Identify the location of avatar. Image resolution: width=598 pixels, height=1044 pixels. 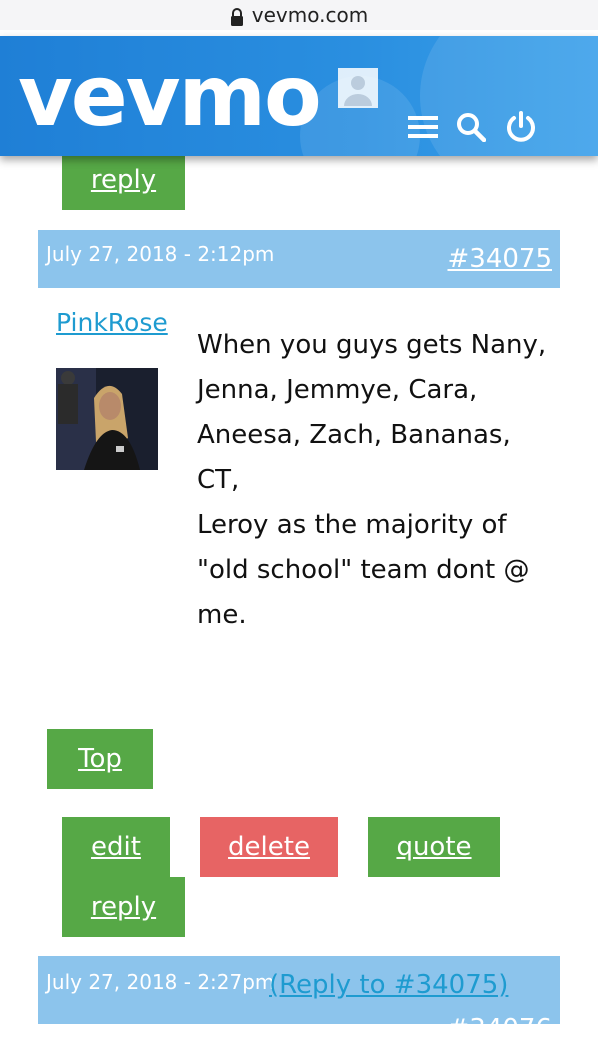
(107, 419).